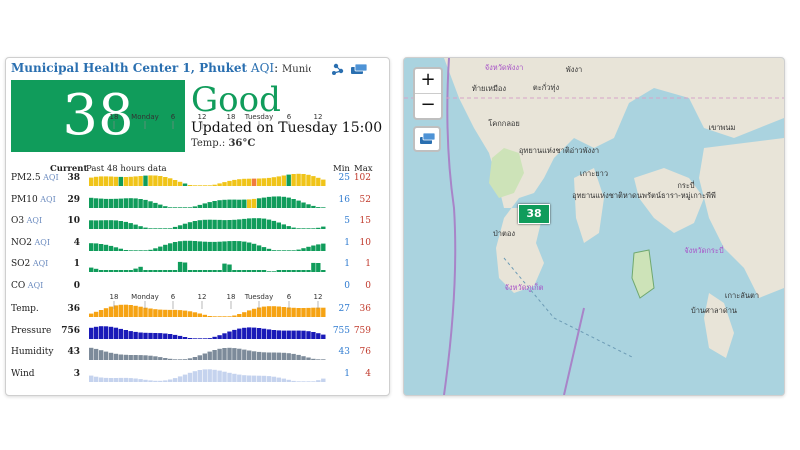  What do you see at coordinates (76, 286) in the screenshot?
I see `current-value: 0` at bounding box center [76, 286].